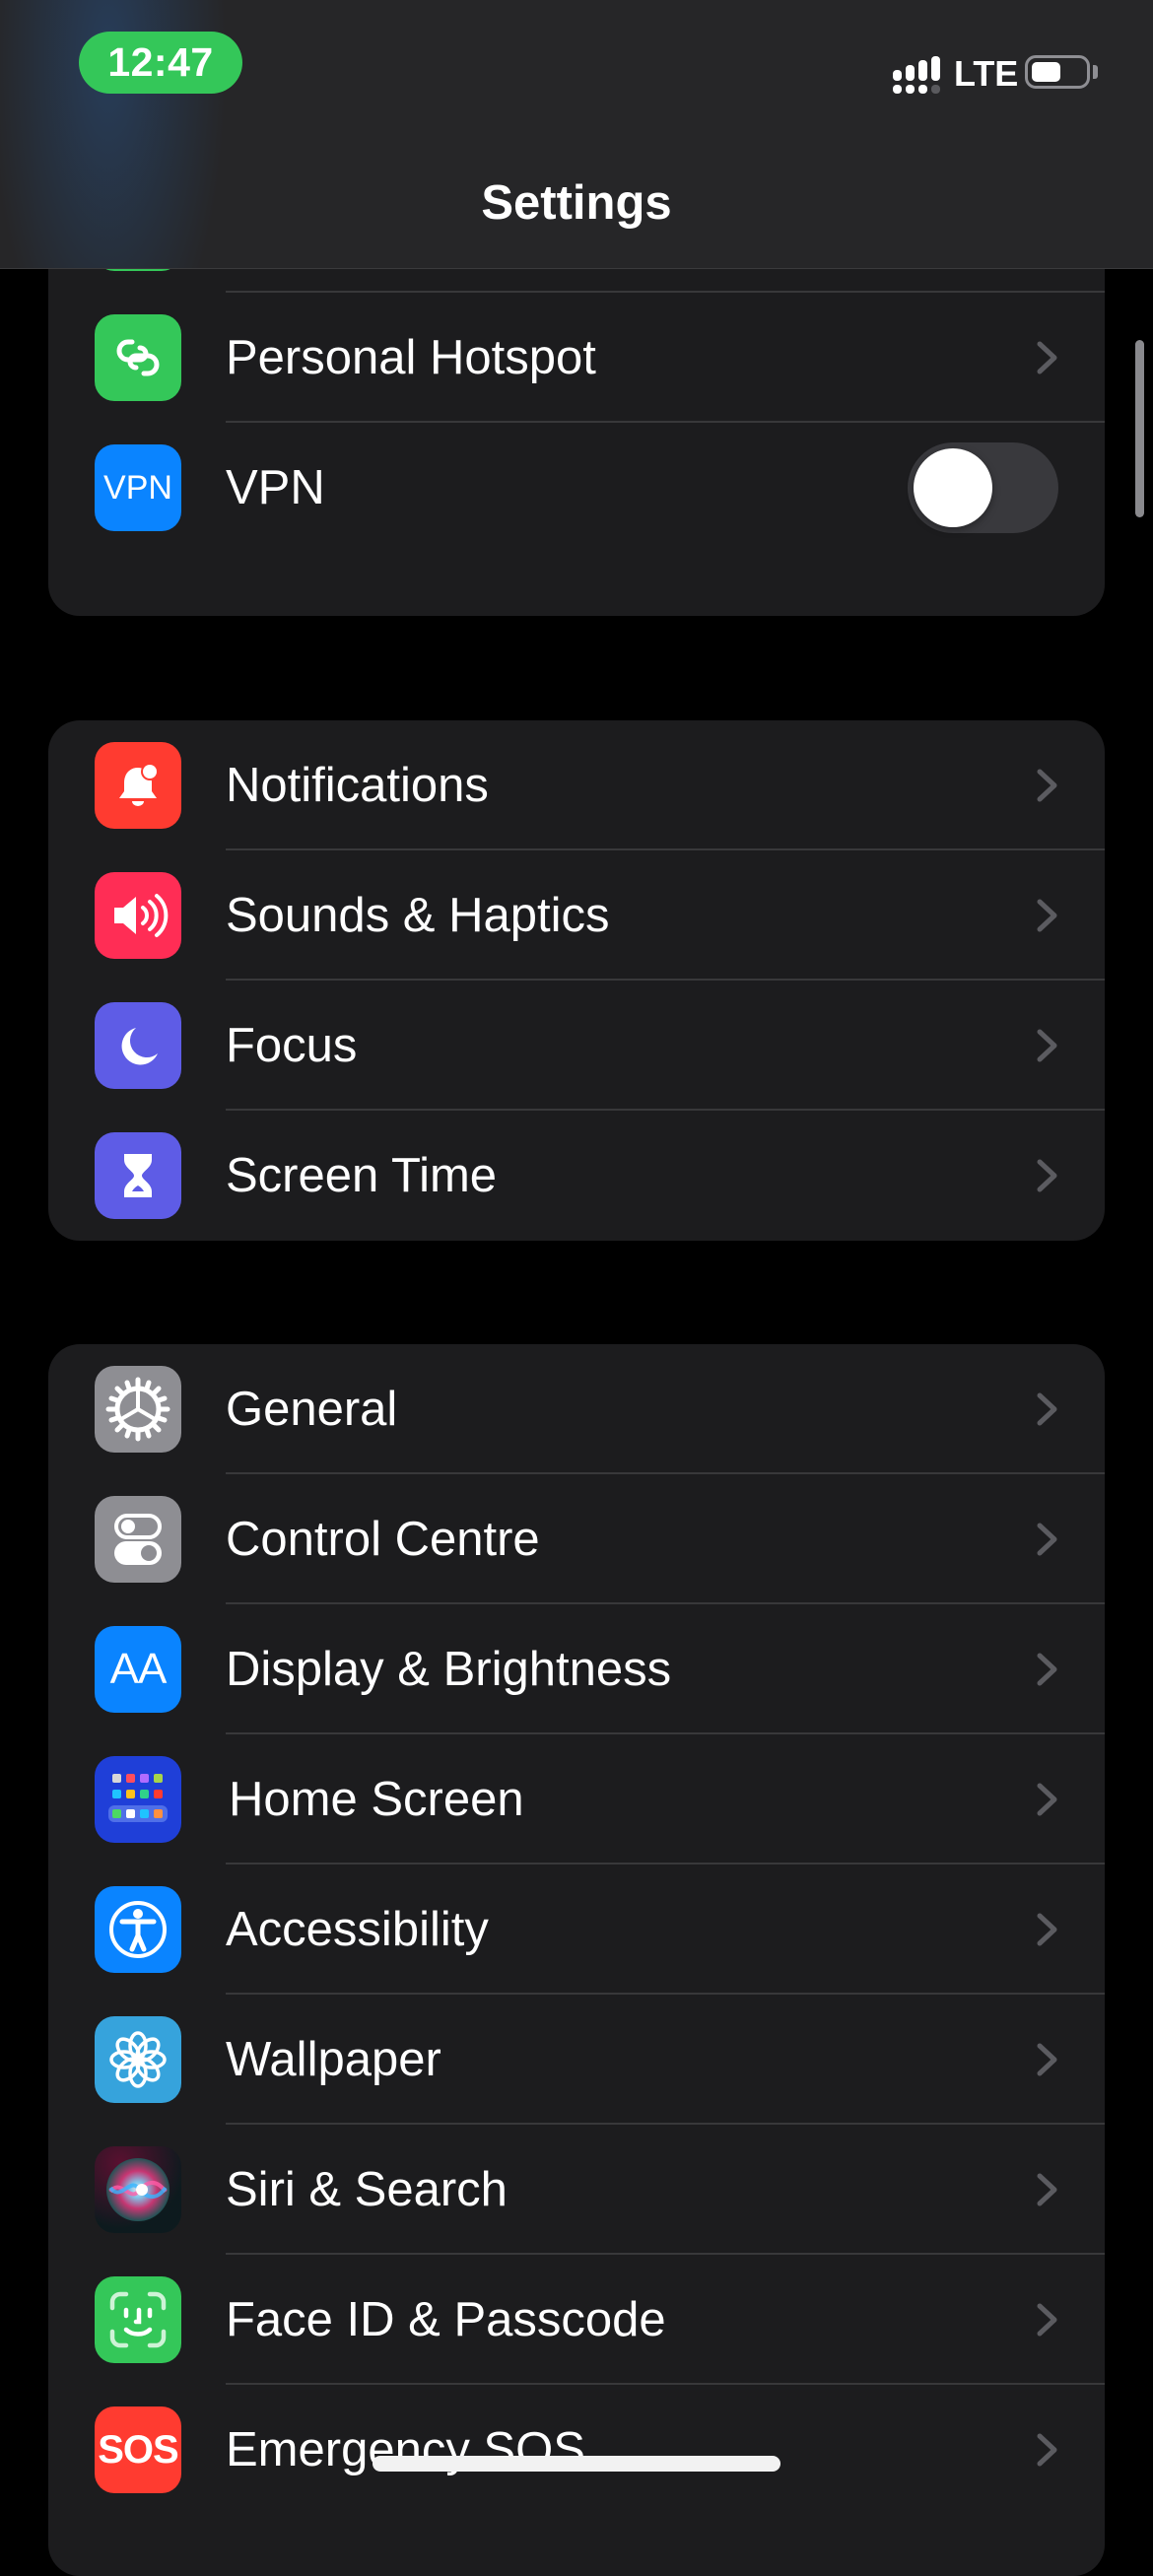 The image size is (1153, 2576). I want to click on siri-icon, so click(138, 2189).